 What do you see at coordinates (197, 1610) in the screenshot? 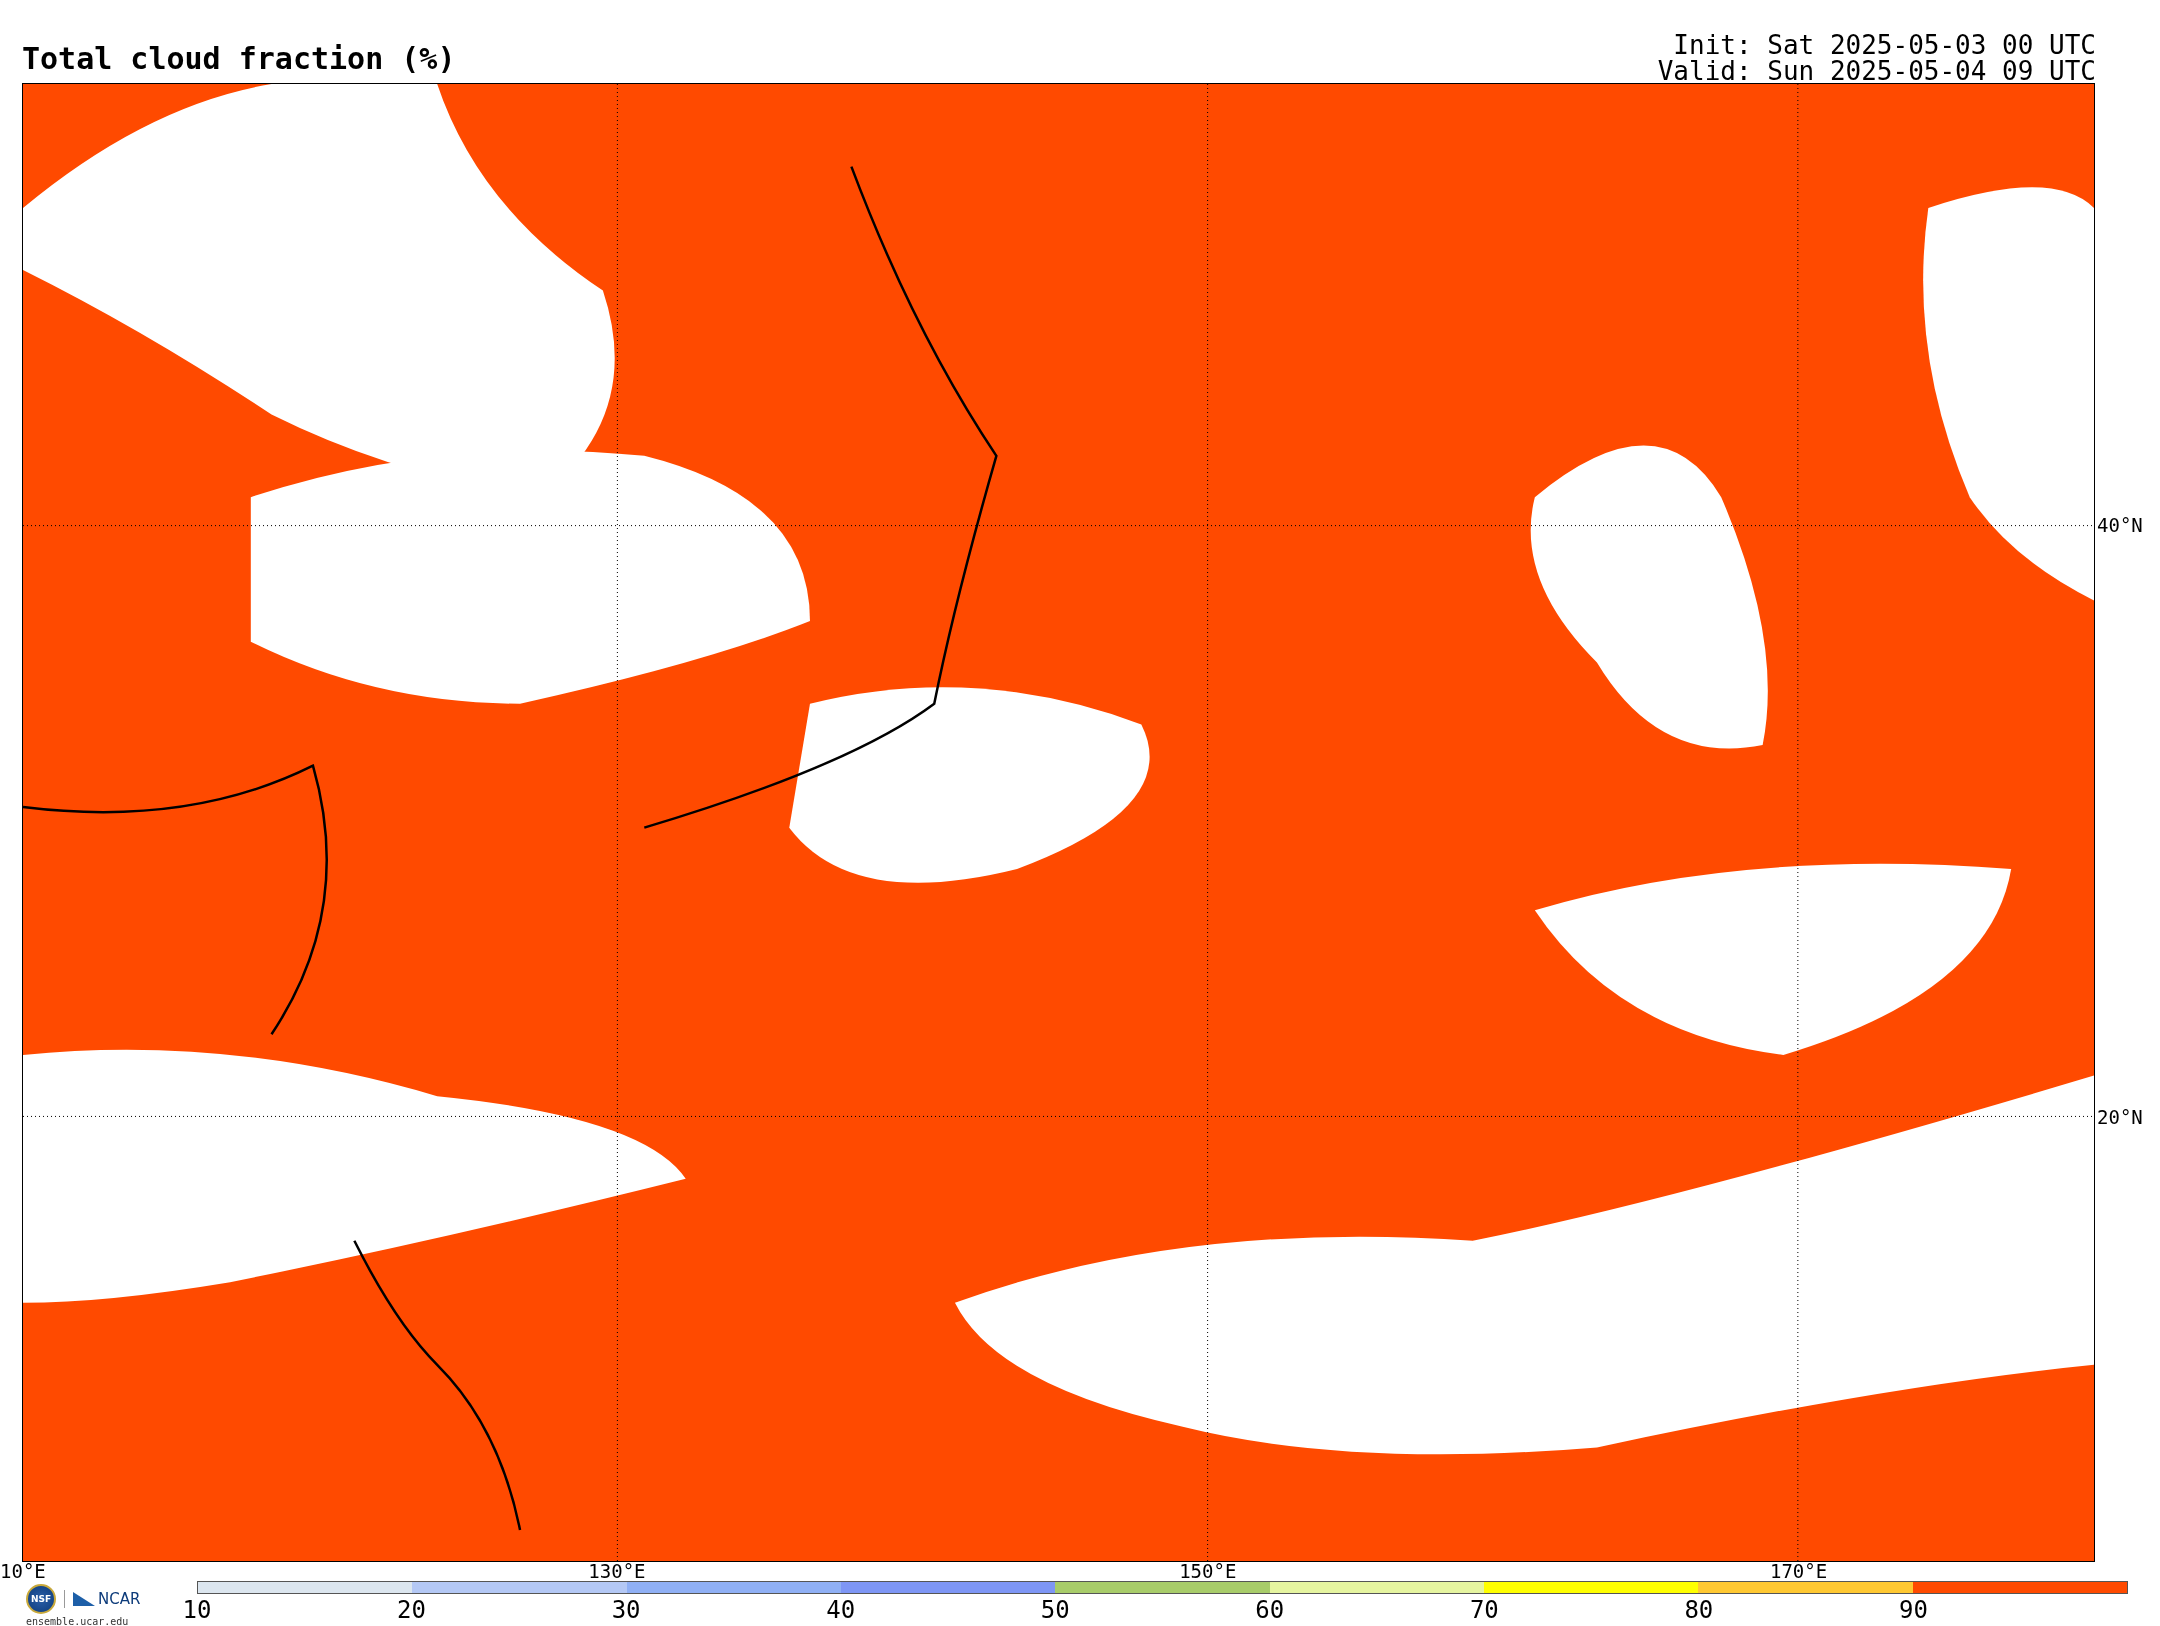
I see `colorbar-label: 10` at bounding box center [197, 1610].